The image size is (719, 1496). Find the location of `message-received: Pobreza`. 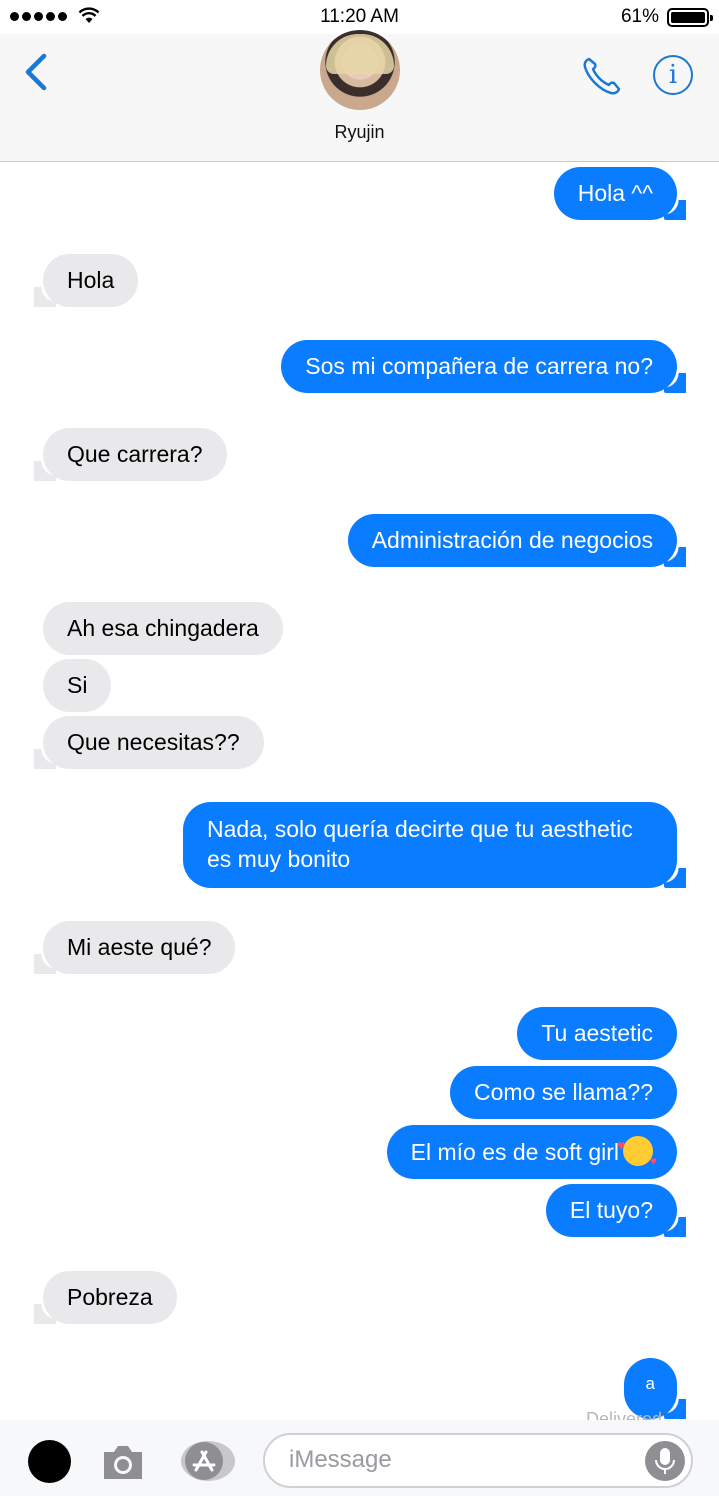

message-received: Pobreza is located at coordinates (105, 1297).